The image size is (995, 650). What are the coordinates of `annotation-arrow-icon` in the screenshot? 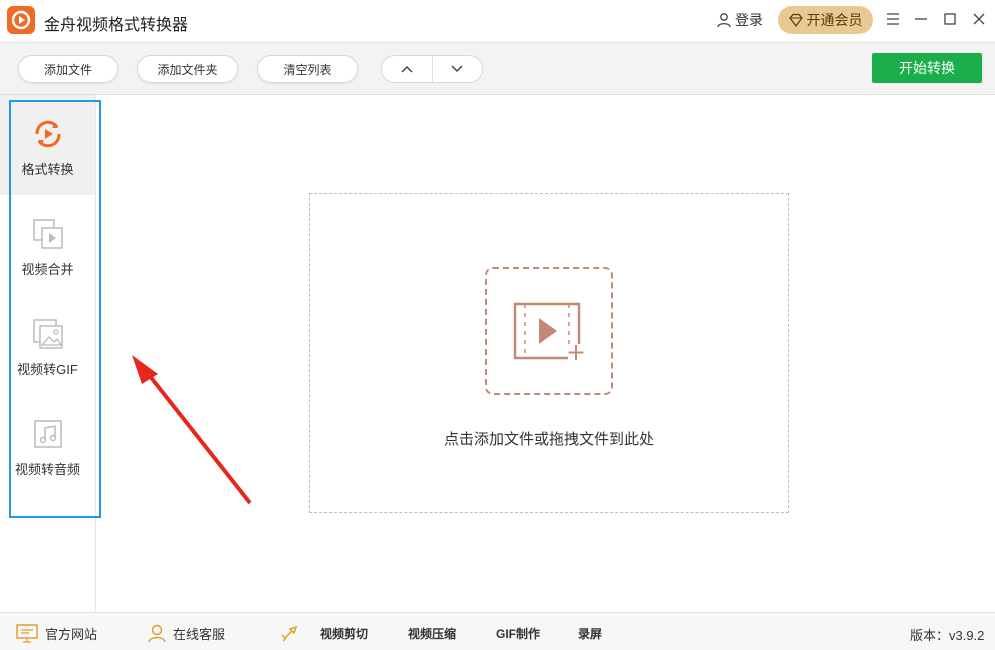 It's located at (190, 430).